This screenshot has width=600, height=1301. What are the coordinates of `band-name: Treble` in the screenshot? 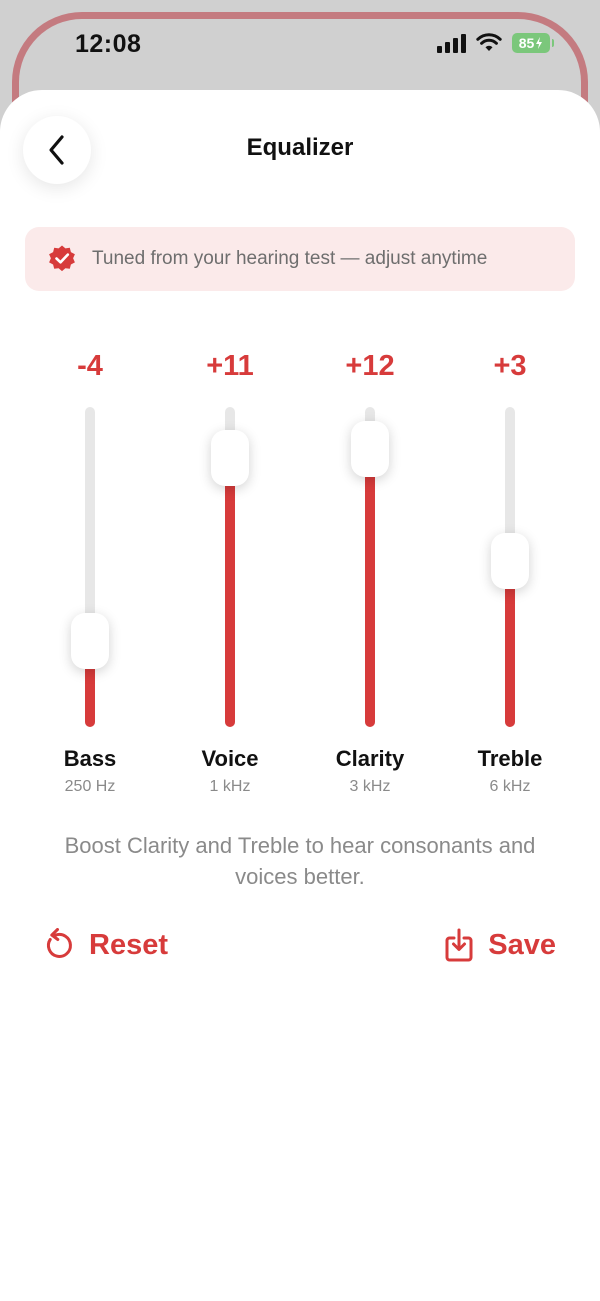 It's located at (510, 758).